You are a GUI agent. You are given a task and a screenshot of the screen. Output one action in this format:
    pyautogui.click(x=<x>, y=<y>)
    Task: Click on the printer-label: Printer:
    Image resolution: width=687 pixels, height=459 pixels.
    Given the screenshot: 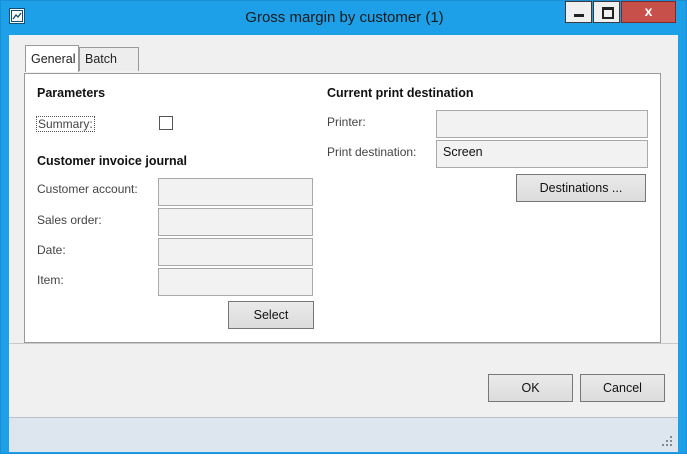 What is the action you would take?
    pyautogui.click(x=346, y=122)
    